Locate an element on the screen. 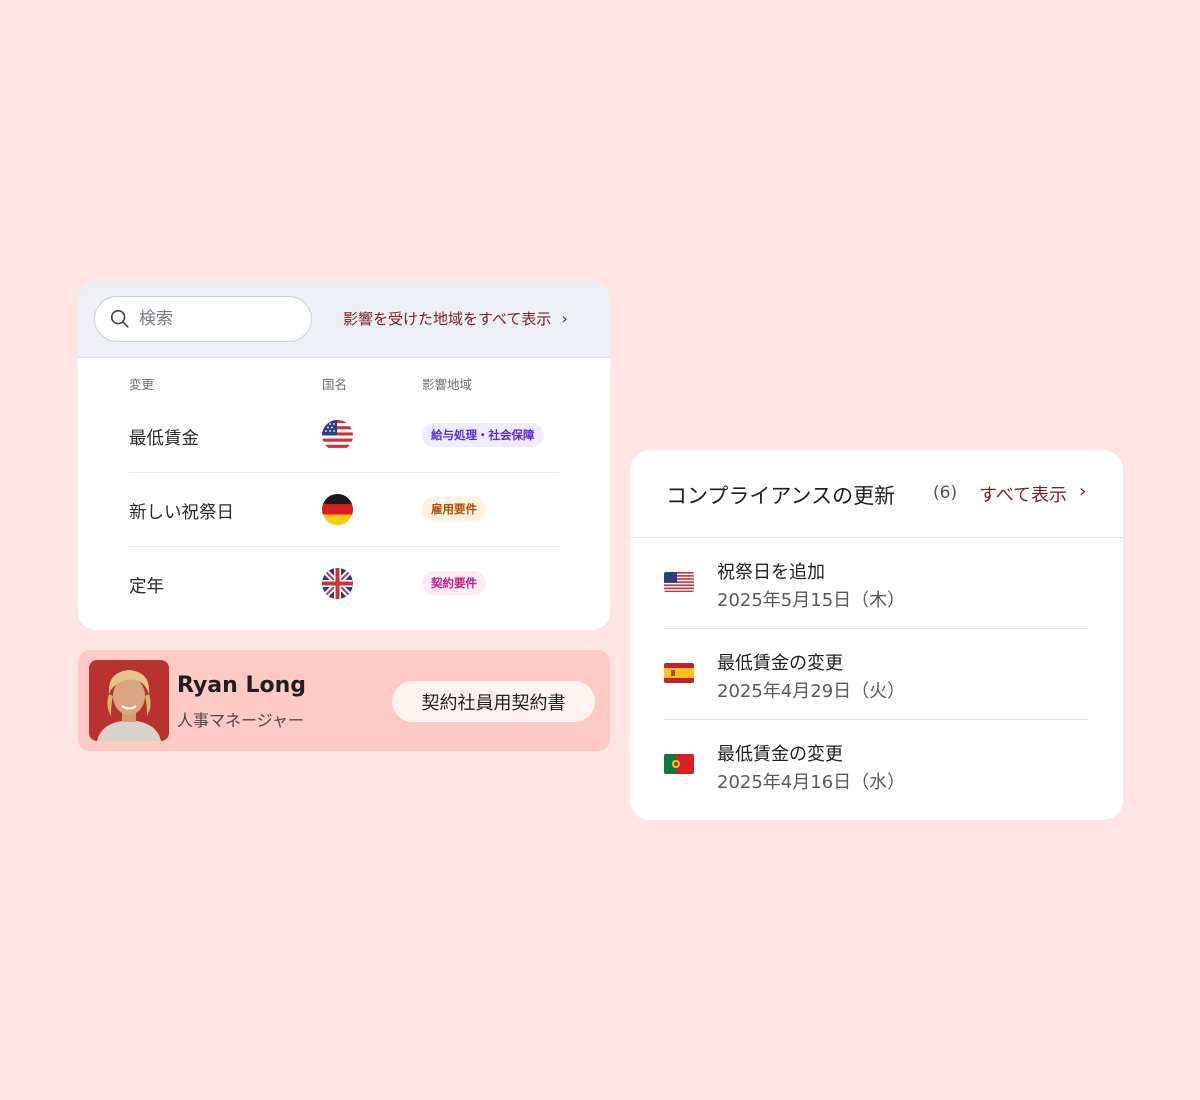 This screenshot has width=1200, height=1100. update-date: 2025年4月16日（水） is located at coordinates (811, 782).